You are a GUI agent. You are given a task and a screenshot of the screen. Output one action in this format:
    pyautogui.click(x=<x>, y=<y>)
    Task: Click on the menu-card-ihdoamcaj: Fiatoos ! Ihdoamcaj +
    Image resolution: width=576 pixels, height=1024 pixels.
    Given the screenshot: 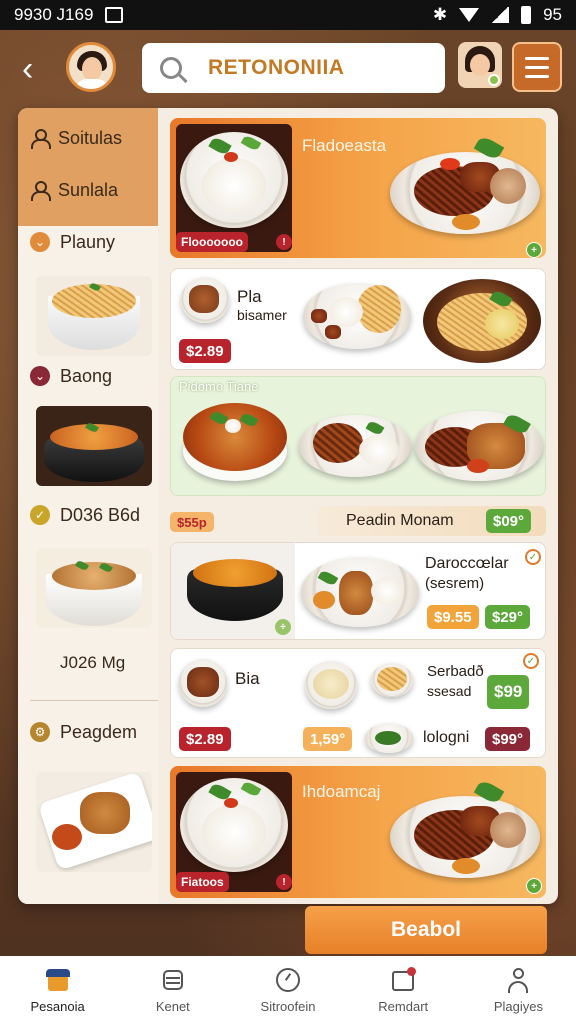 What is the action you would take?
    pyautogui.click(x=358, y=832)
    